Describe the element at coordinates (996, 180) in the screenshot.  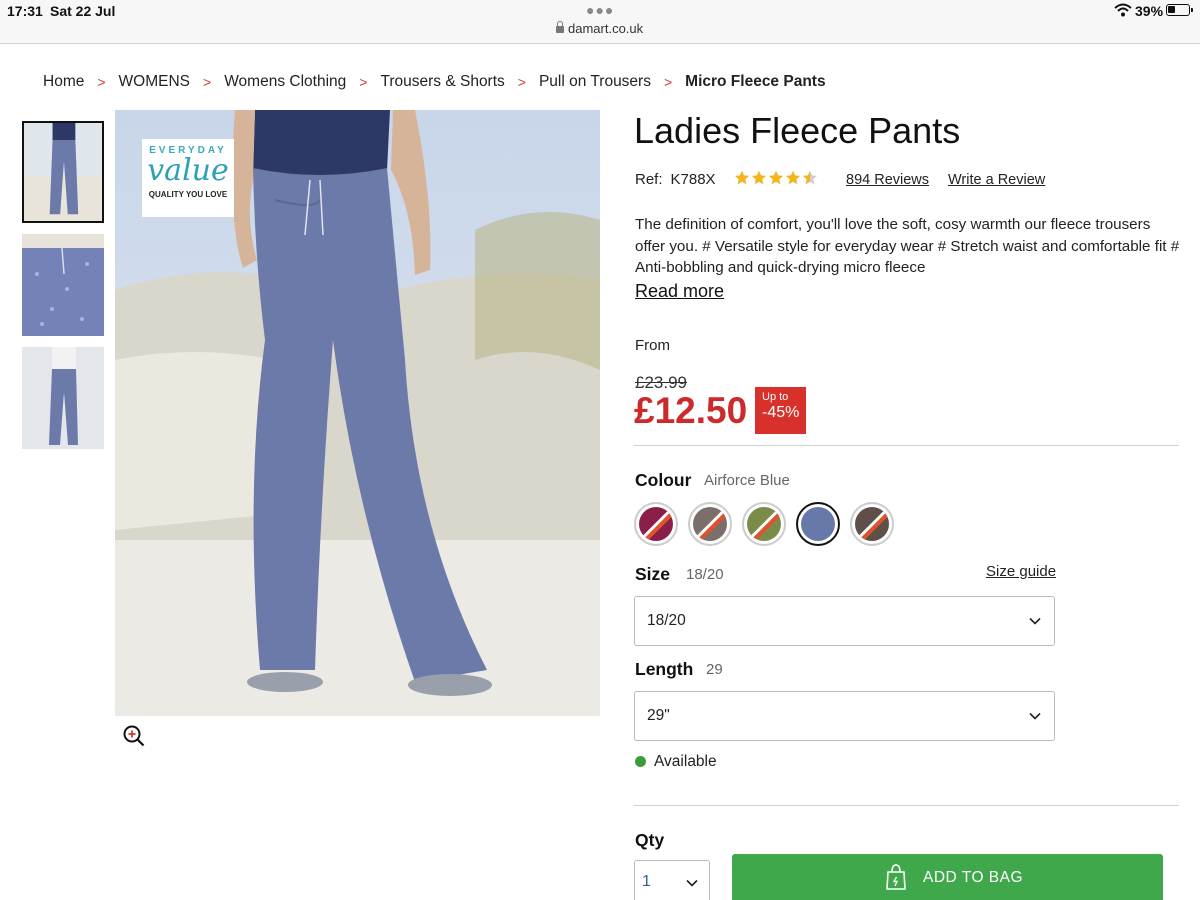
I see `write-review-link: Write a Review` at that location.